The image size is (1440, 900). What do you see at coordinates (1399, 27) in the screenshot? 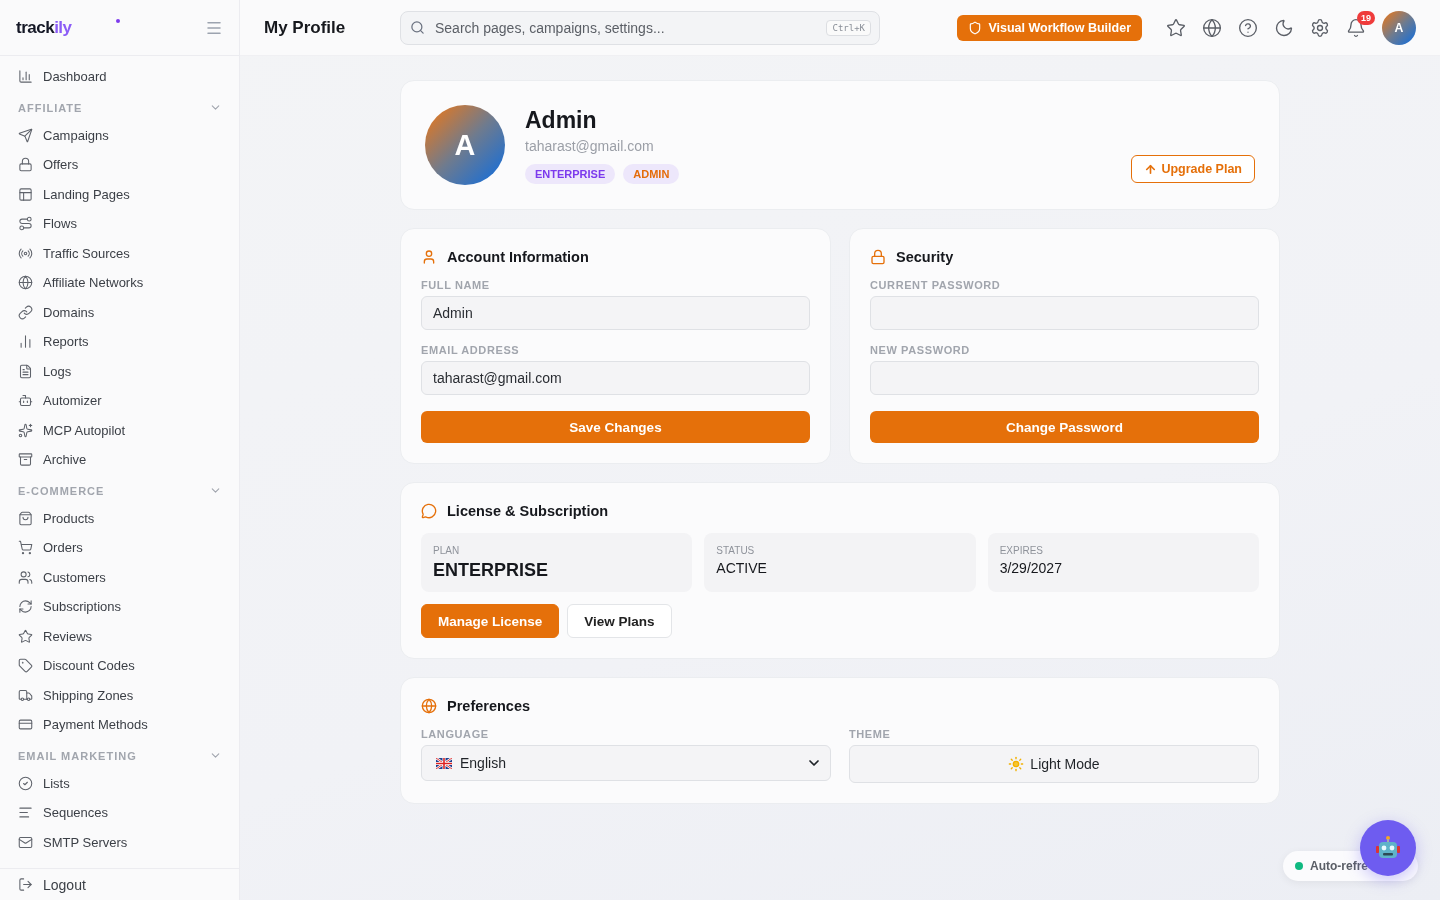
I see `user-avatar: A` at bounding box center [1399, 27].